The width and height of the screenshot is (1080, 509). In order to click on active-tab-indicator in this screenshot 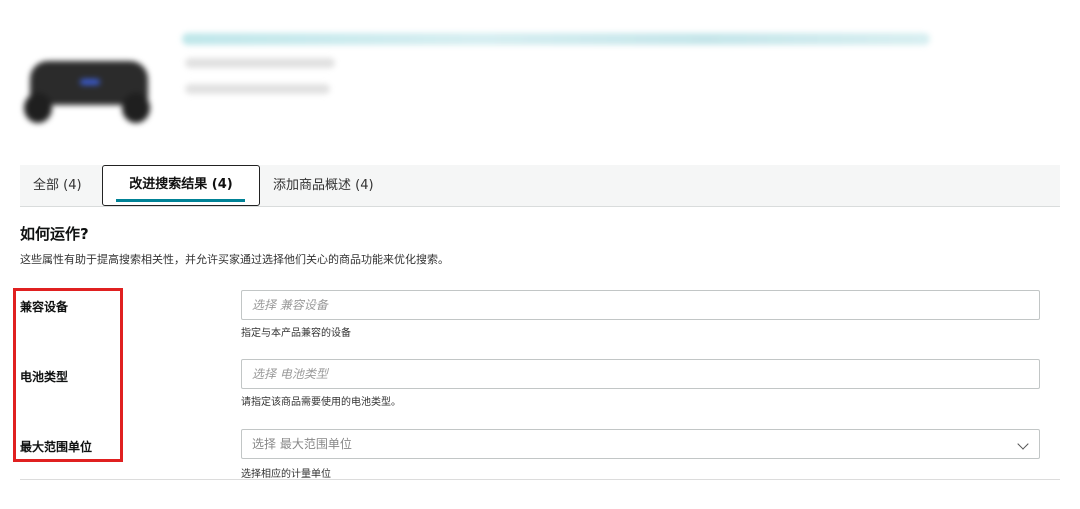, I will do `click(180, 200)`.